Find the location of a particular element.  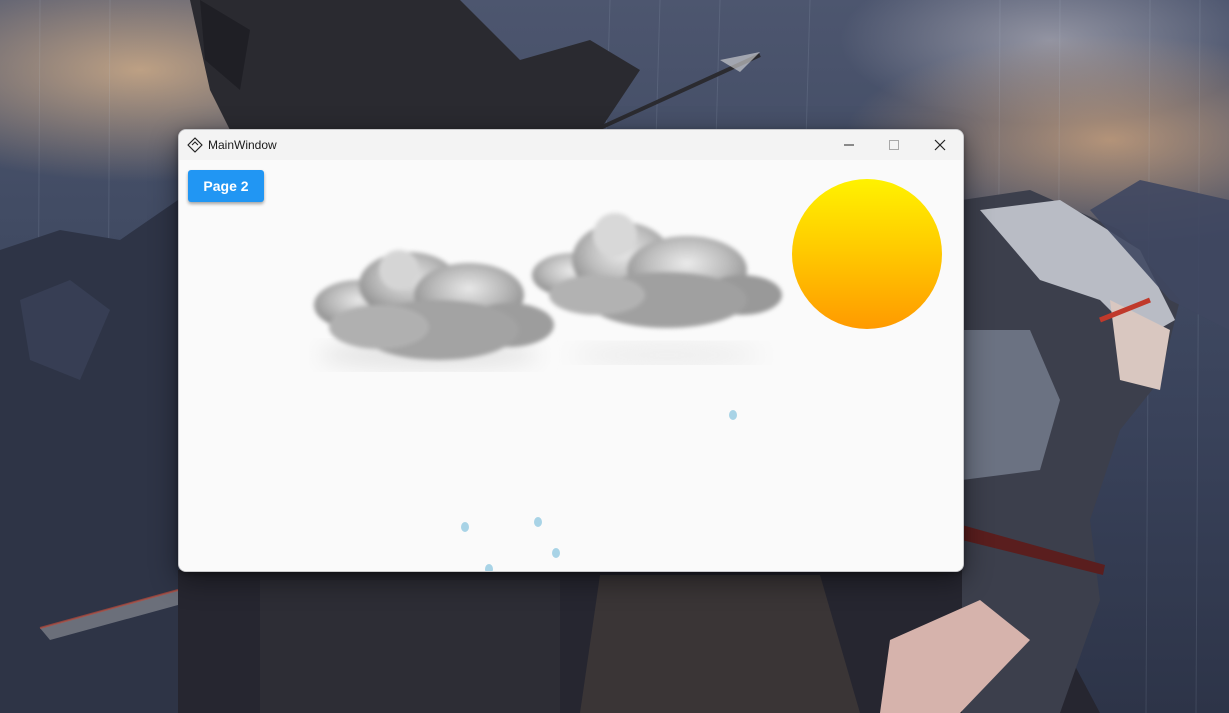

close-button is located at coordinates (940, 145).